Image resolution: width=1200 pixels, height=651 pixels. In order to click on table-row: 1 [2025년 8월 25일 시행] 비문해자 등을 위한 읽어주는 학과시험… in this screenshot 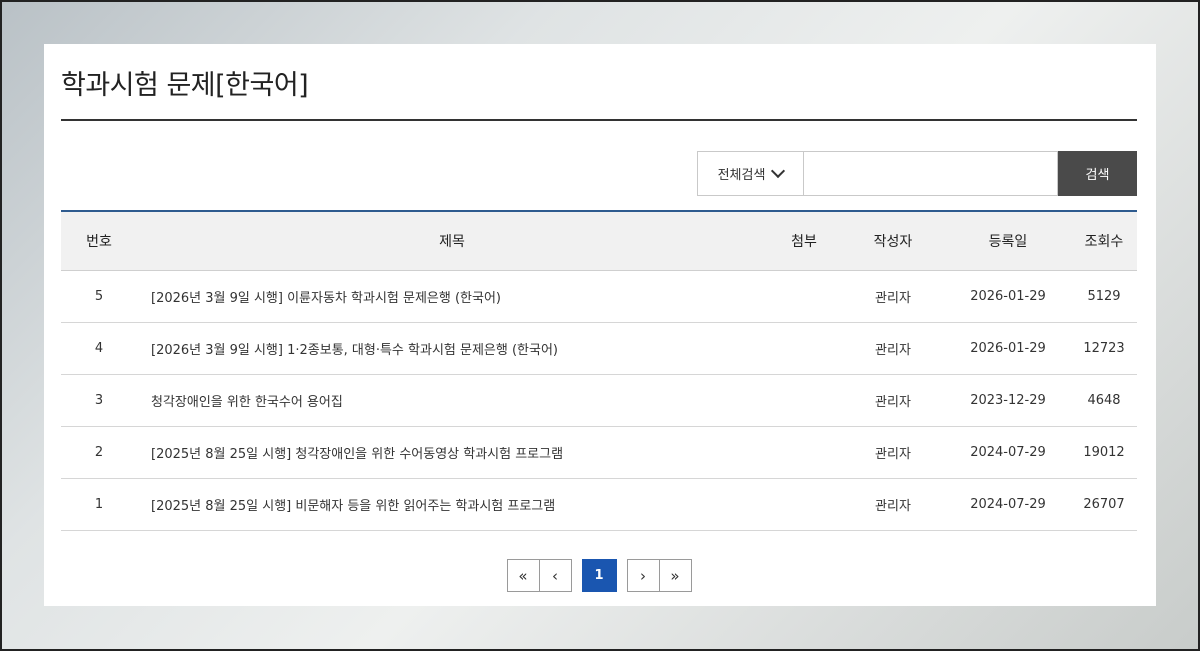, I will do `click(599, 504)`.